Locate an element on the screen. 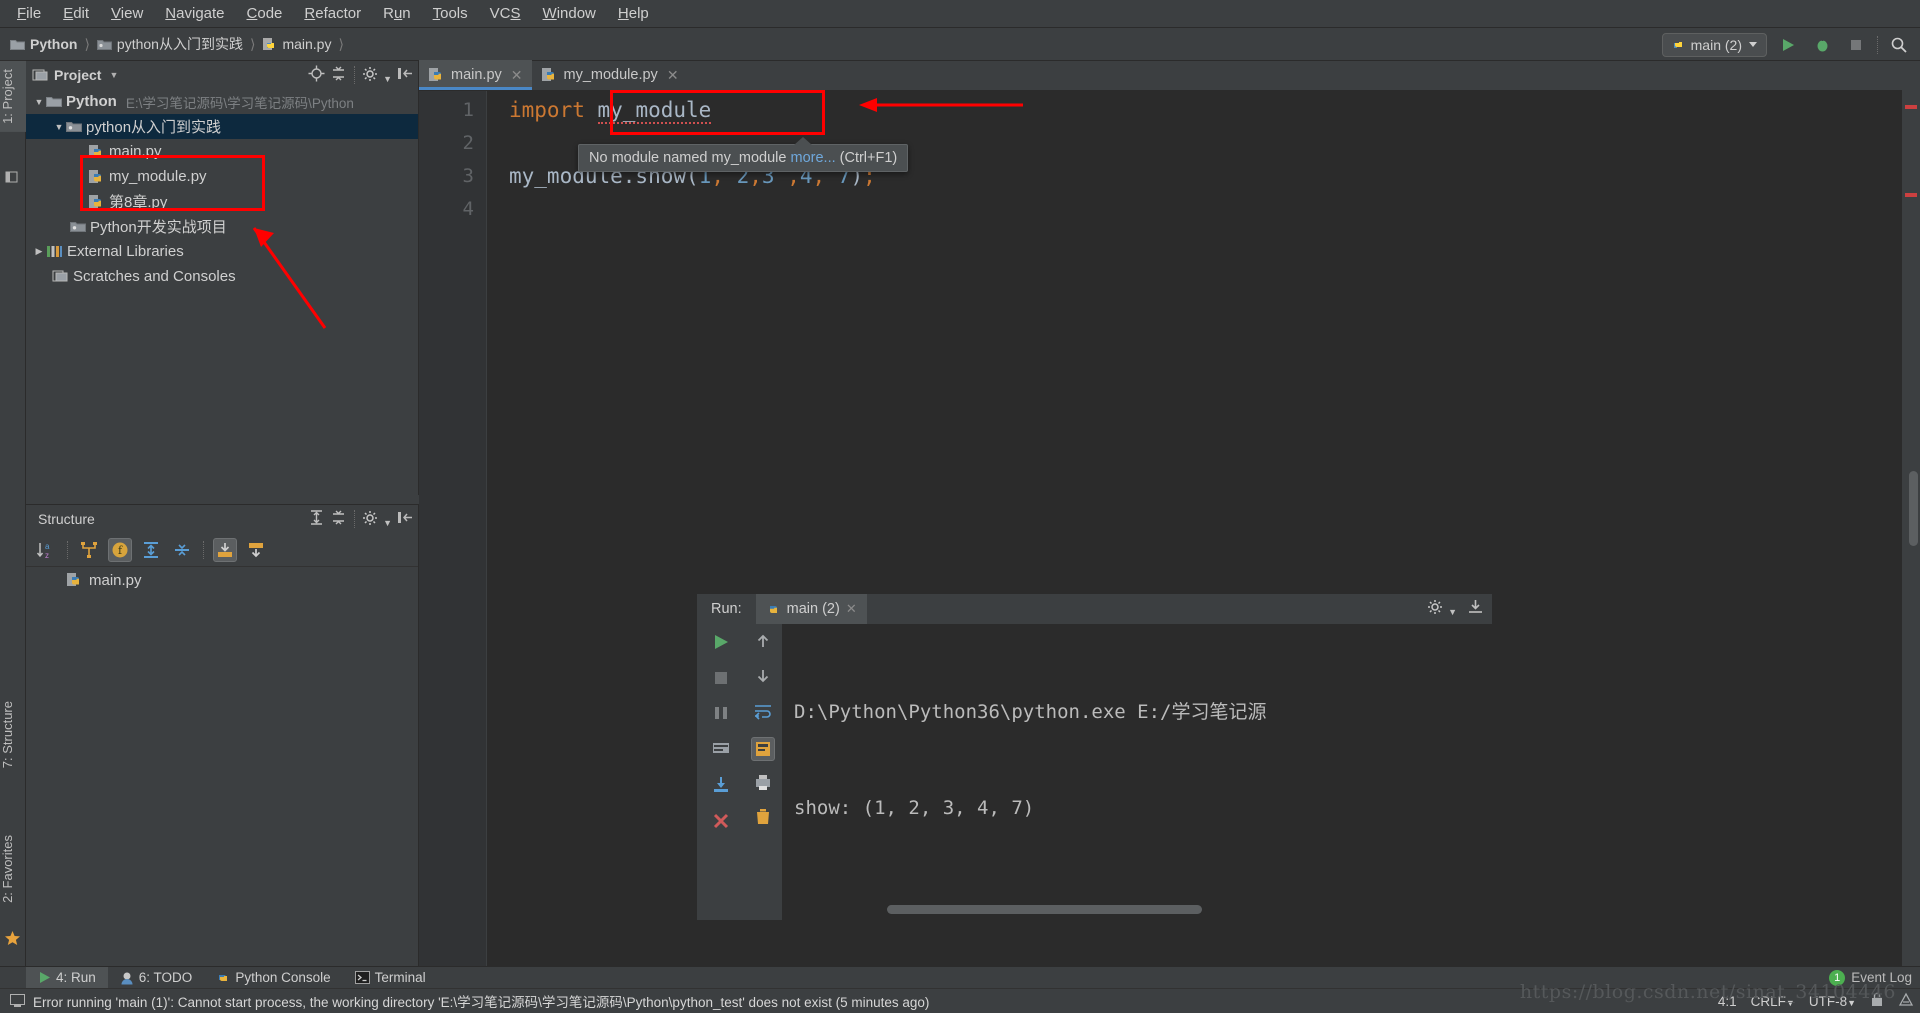 The image size is (1920, 1013). locate-file-icon is located at coordinates (316, 75).